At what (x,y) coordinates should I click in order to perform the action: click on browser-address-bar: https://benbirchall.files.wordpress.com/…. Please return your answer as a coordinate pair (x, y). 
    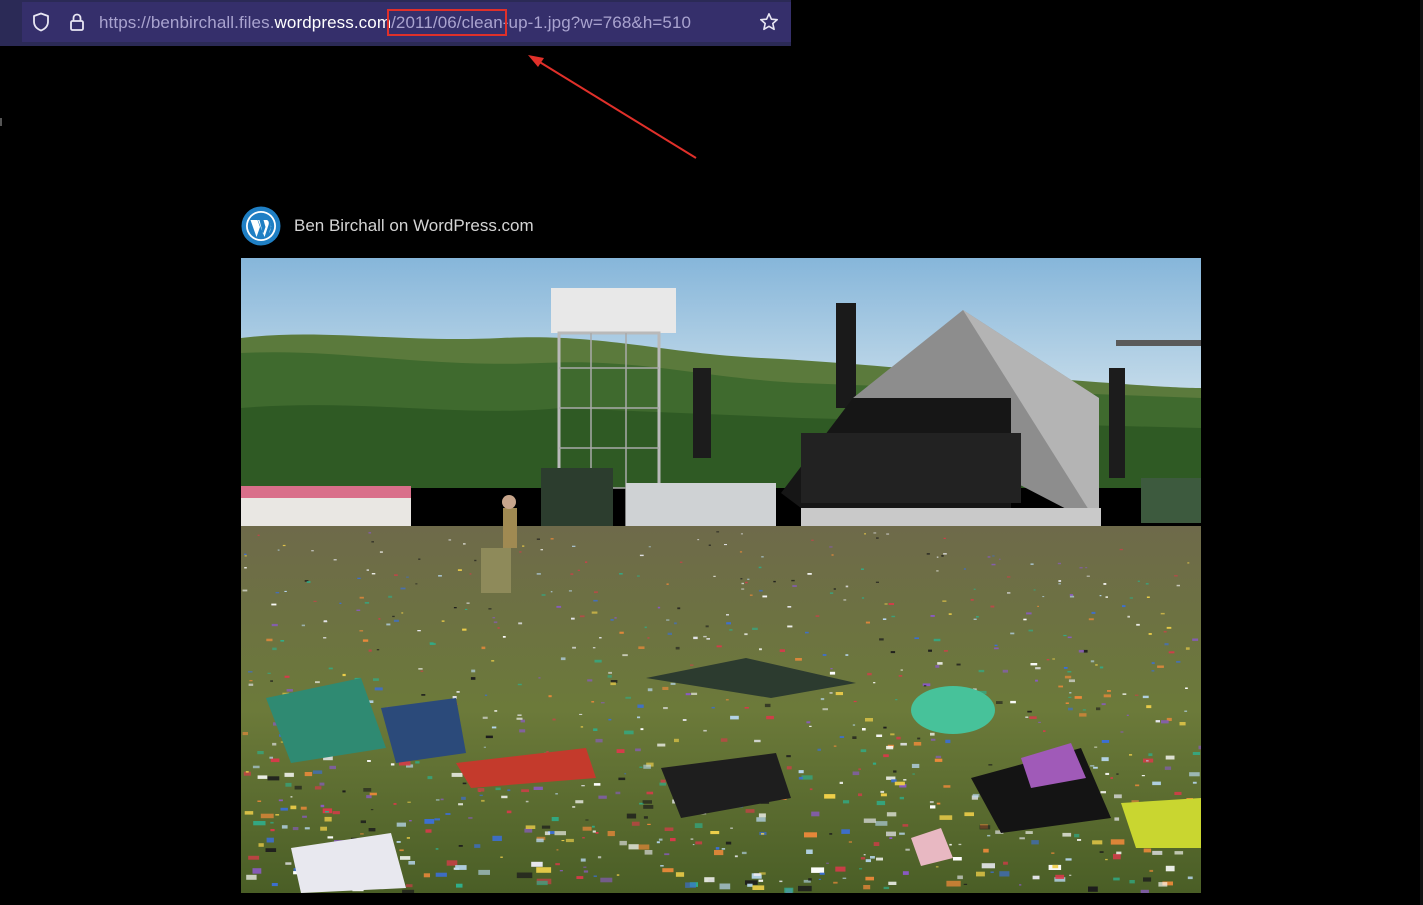
    Looking at the image, I should click on (395, 23).